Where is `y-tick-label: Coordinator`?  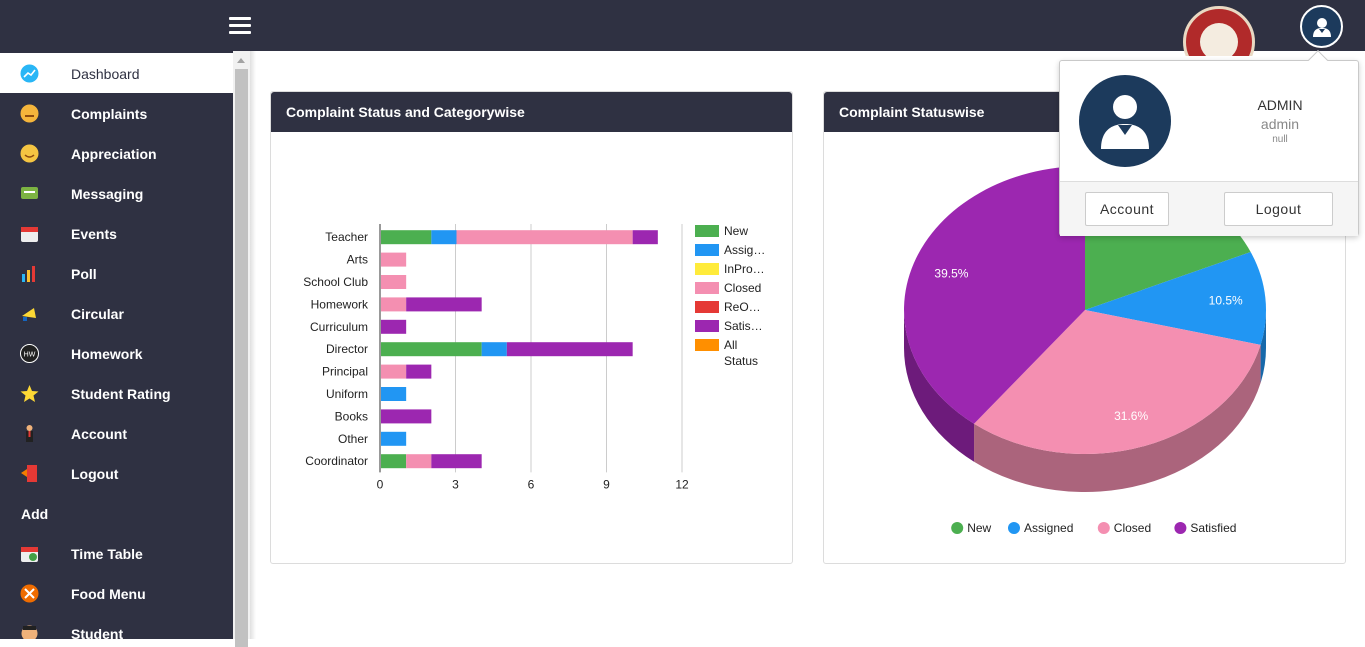
y-tick-label: Coordinator is located at coordinates (336, 461).